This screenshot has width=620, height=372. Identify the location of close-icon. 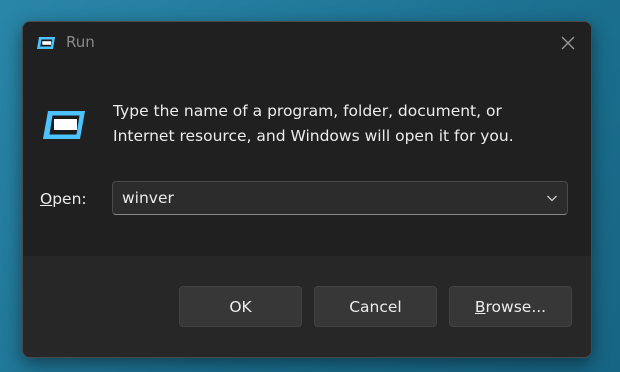
(568, 43).